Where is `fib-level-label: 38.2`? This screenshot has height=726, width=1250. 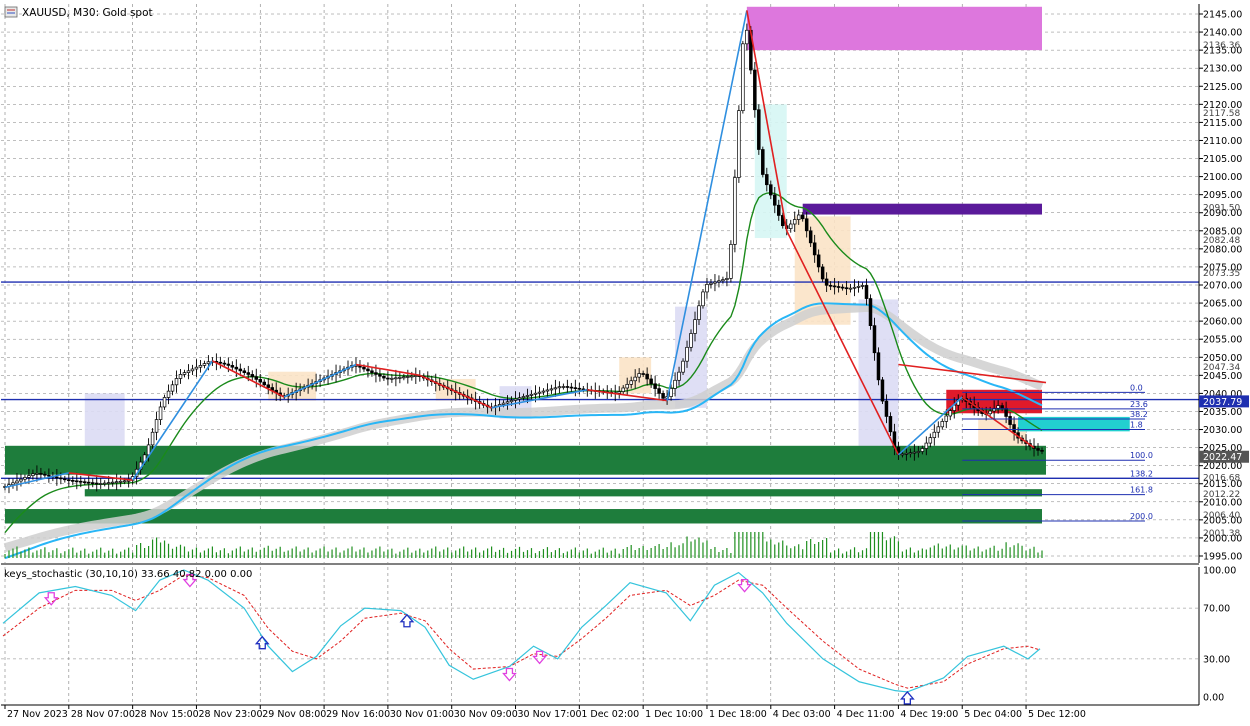 fib-level-label: 38.2 is located at coordinates (1139, 414).